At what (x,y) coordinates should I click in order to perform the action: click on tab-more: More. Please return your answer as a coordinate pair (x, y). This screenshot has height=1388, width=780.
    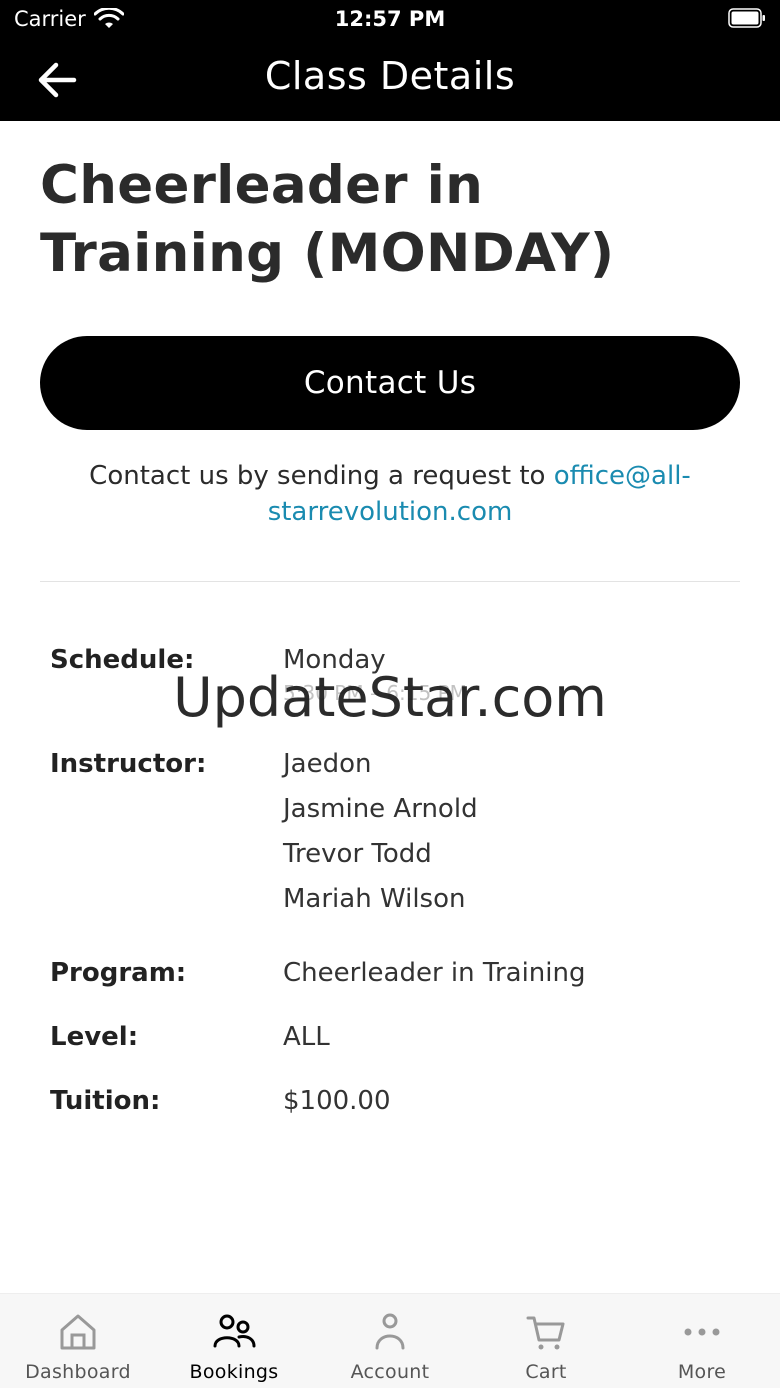
    Looking at the image, I should click on (702, 1341).